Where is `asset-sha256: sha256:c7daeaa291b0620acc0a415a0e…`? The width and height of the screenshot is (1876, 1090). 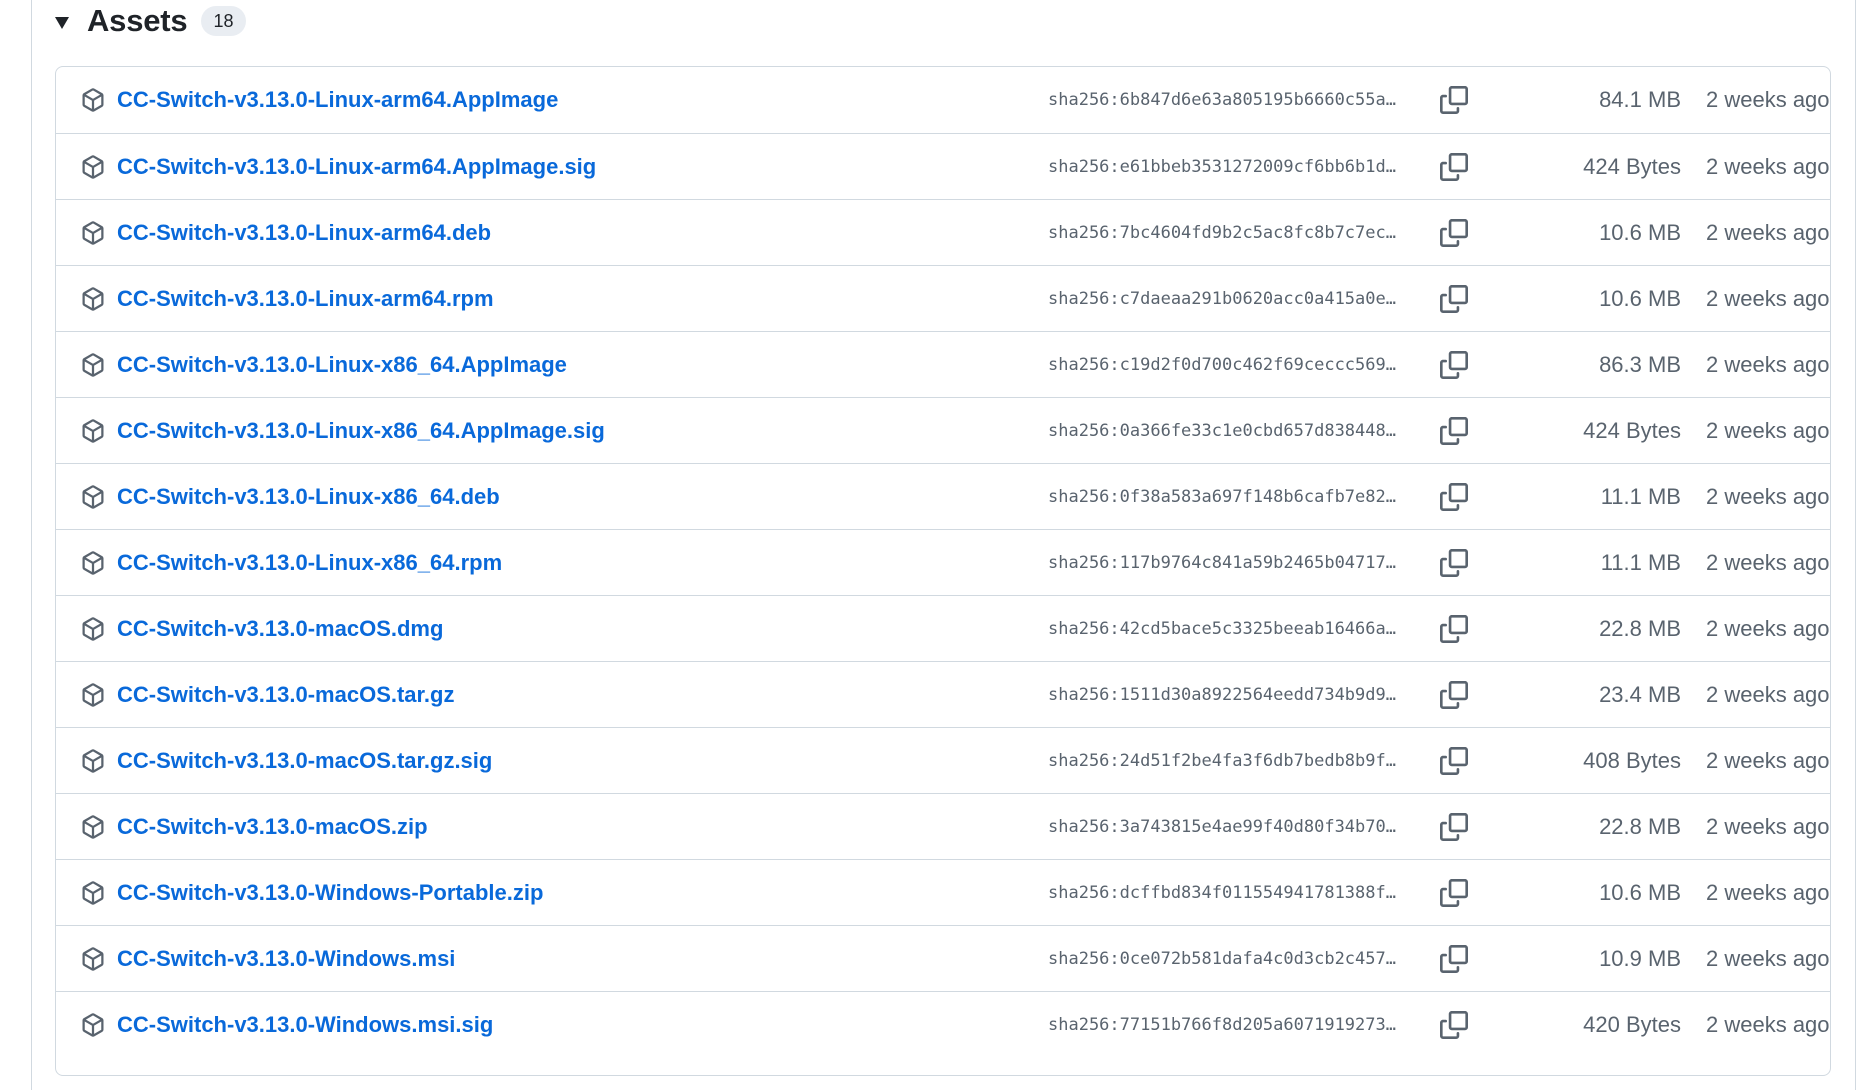
asset-sha256: sha256:c7daeaa291b0620acc0a415a0e… is located at coordinates (1222, 299).